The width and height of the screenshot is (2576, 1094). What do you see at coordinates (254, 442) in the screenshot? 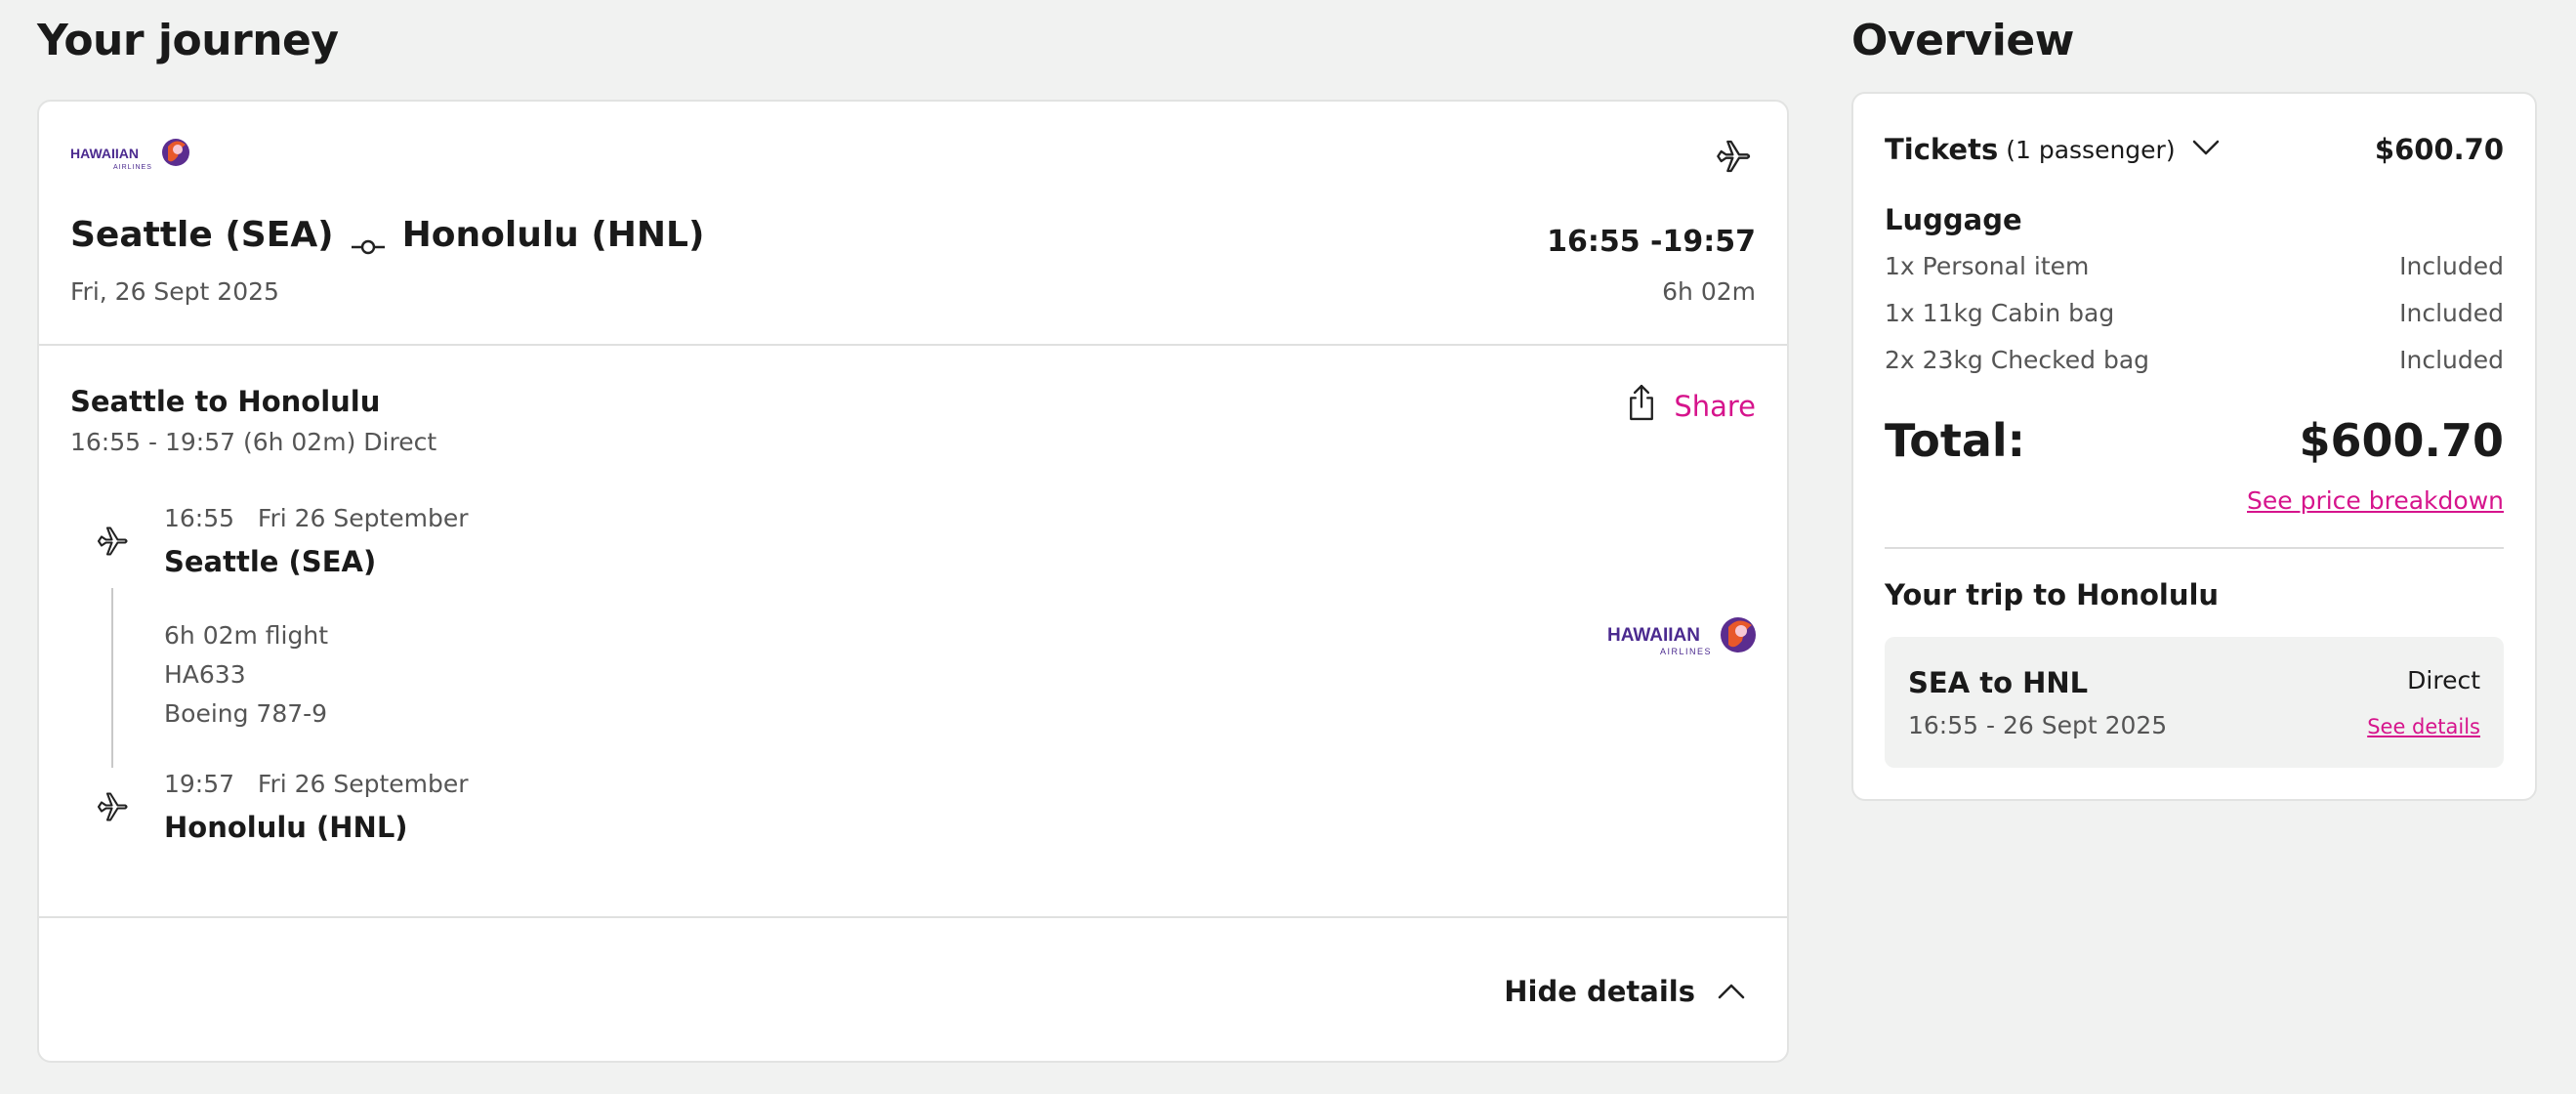
I see `leg-subtitle: 16:55 - 19:57 (6h 02m) Direct` at bounding box center [254, 442].